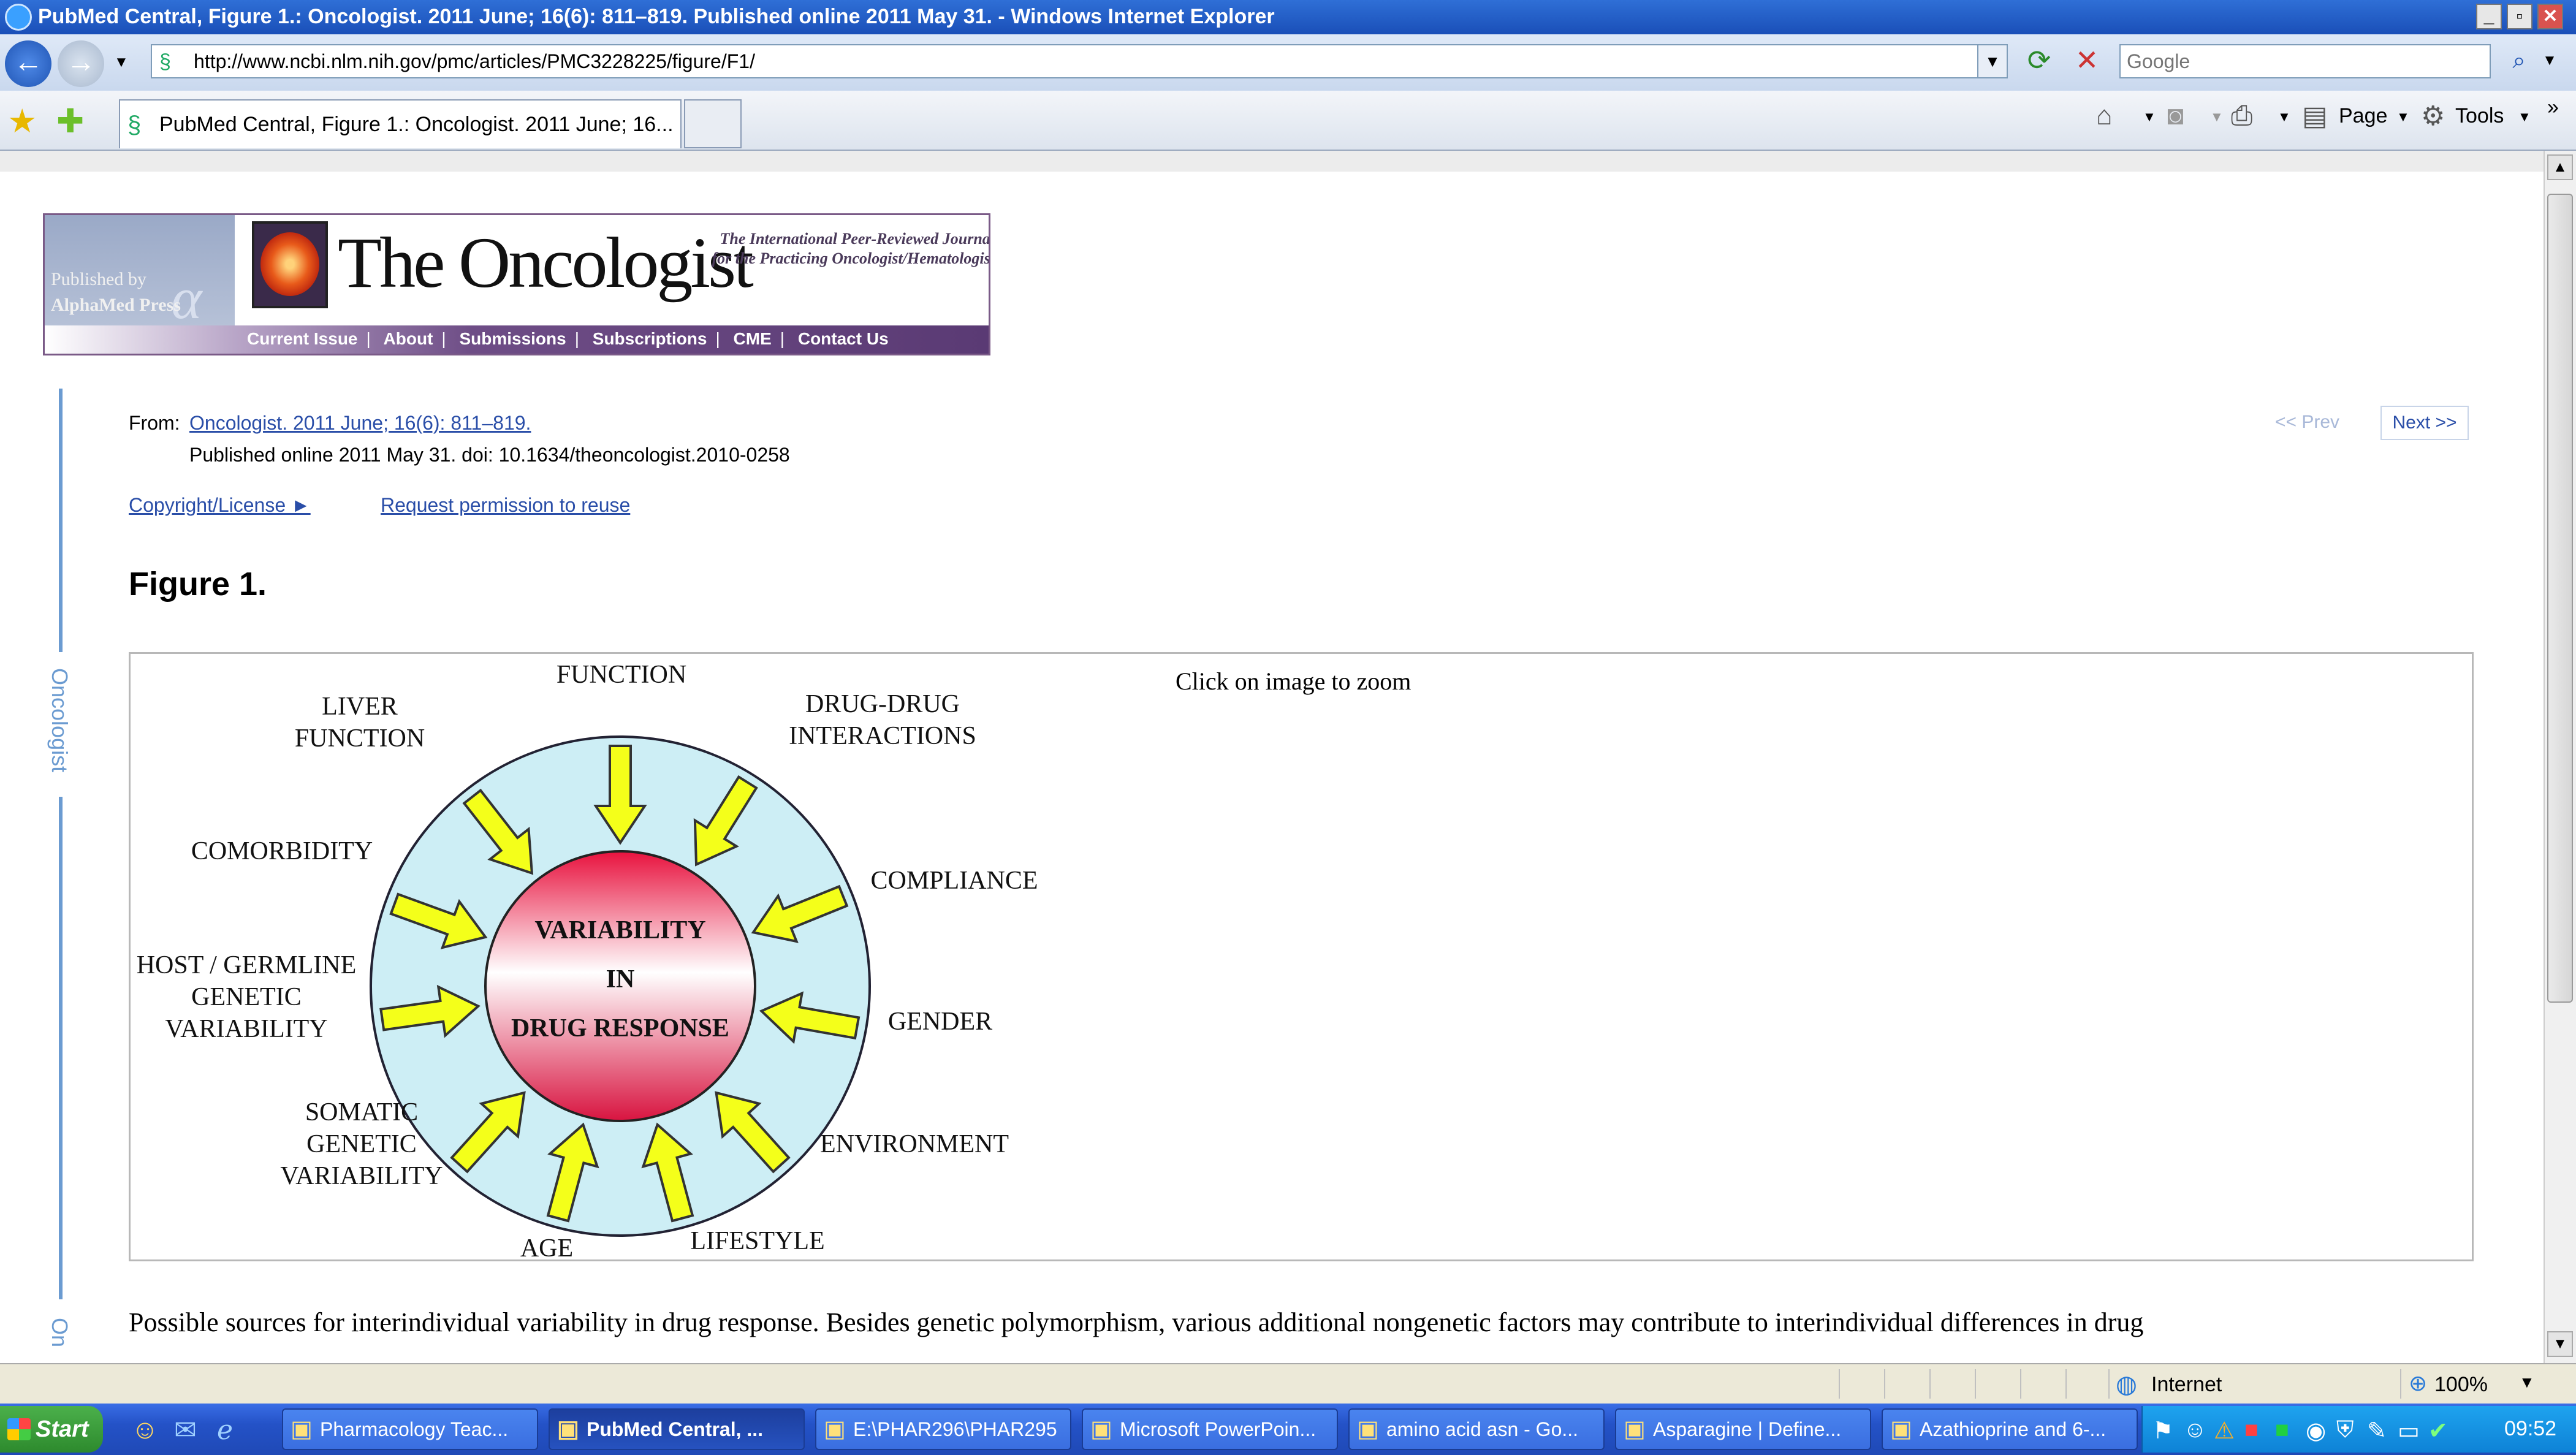 The width and height of the screenshot is (2576, 1455). What do you see at coordinates (2149, 117) in the screenshot?
I see `home-dropdown-icon: ▼` at bounding box center [2149, 117].